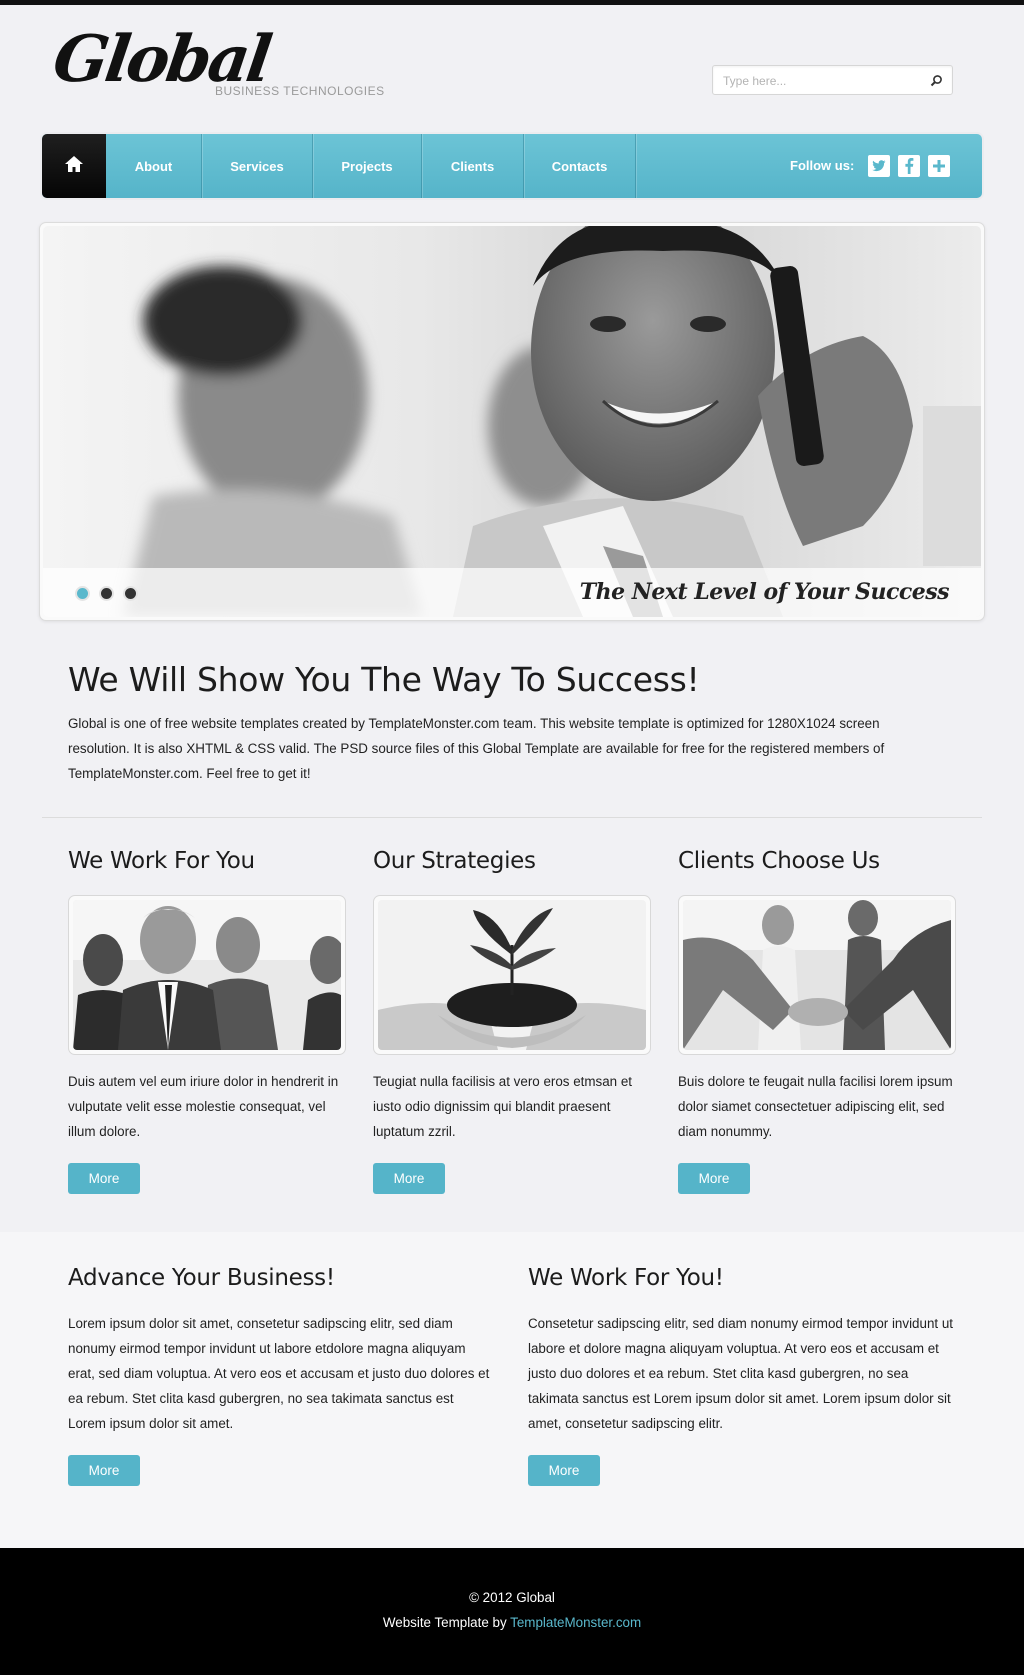  I want to click on facebook-icon, so click(909, 166).